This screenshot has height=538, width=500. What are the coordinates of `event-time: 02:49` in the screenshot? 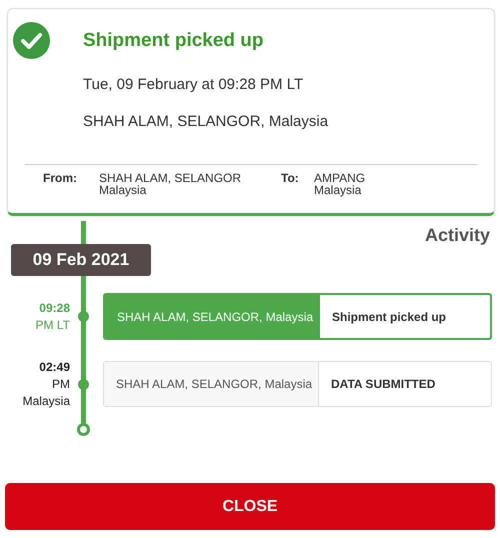 It's located at (54, 367).